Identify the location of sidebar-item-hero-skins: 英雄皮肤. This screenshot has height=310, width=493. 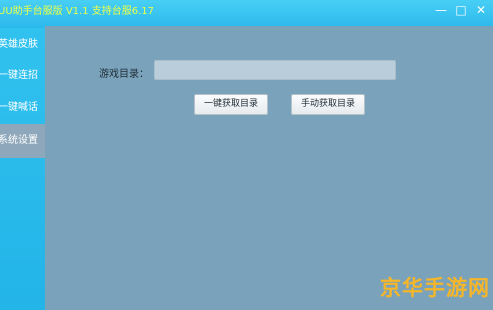
(22, 45).